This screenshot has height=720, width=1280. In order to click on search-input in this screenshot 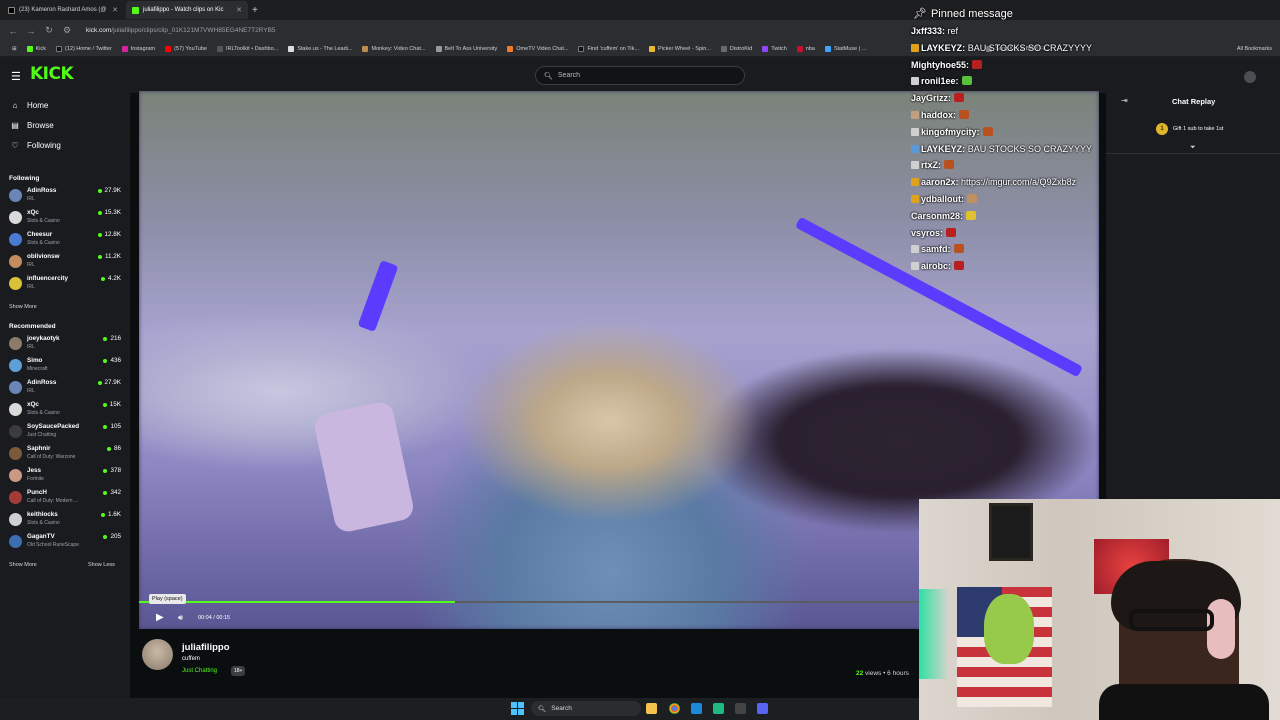, I will do `click(642, 75)`.